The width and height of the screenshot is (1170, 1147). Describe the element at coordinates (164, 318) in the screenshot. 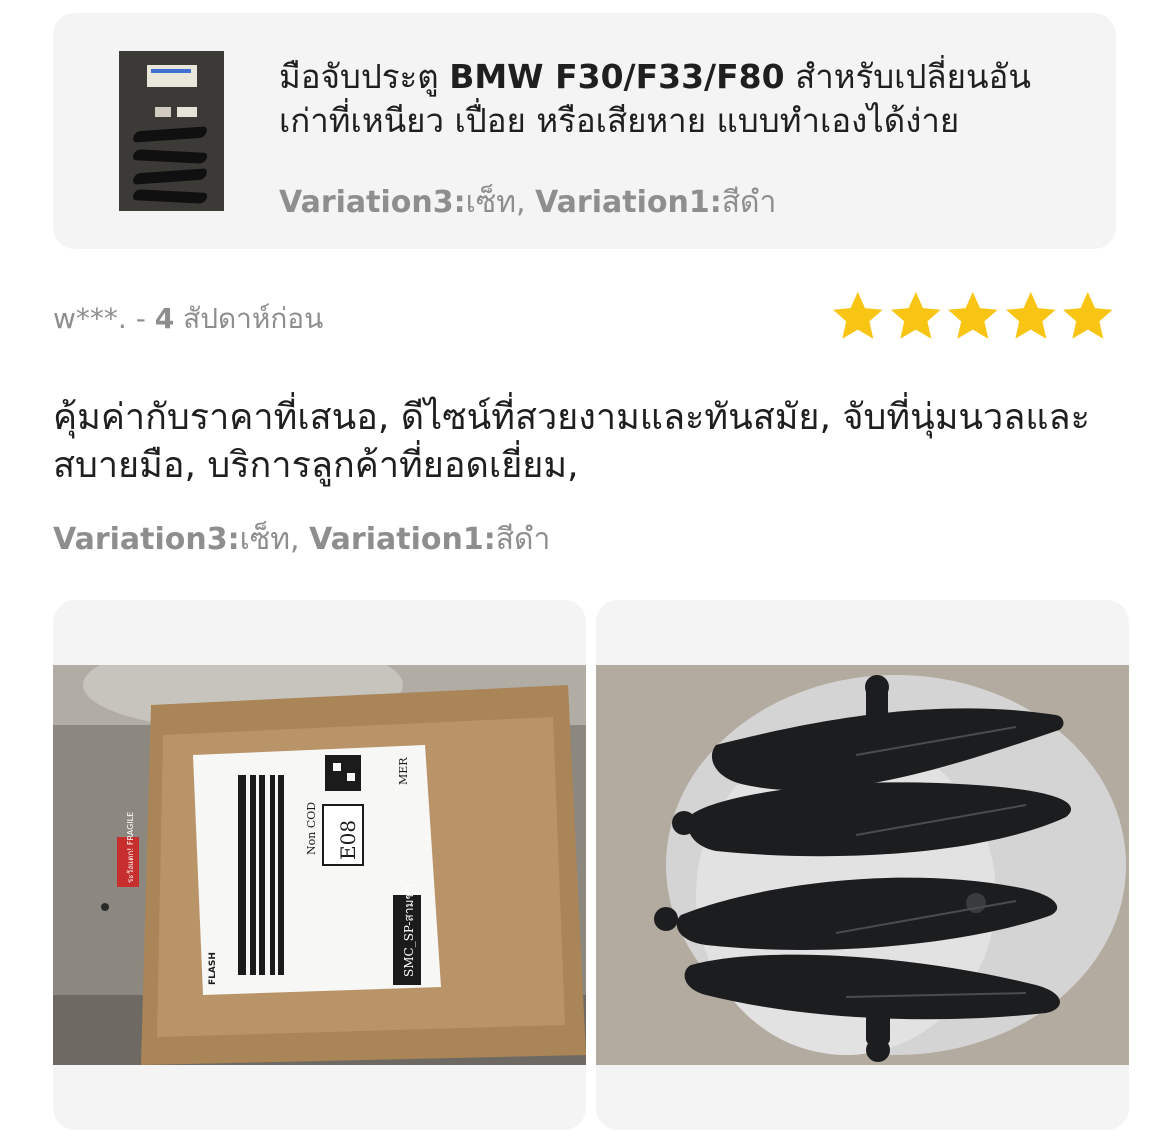

I see `review-time-number: 4` at that location.